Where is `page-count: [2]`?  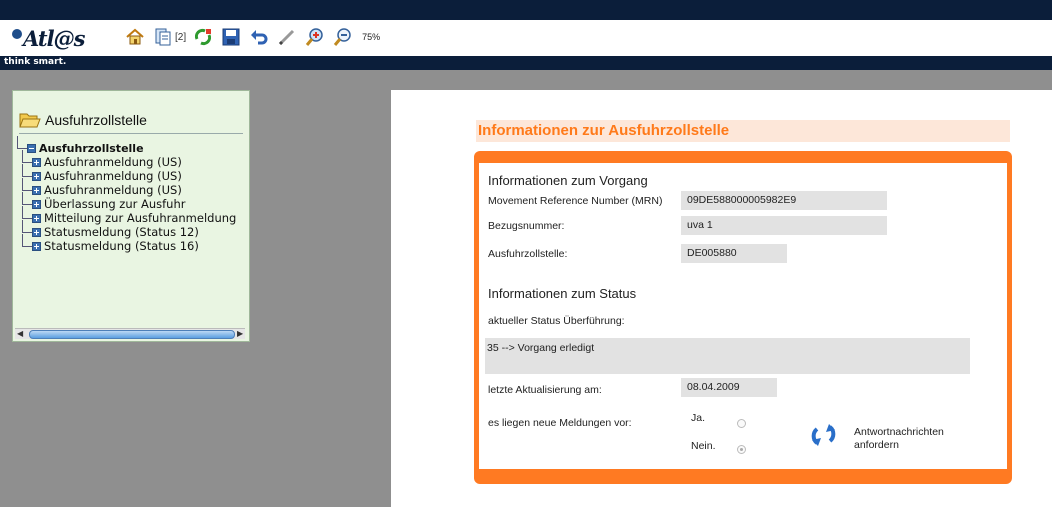 page-count: [2] is located at coordinates (181, 37).